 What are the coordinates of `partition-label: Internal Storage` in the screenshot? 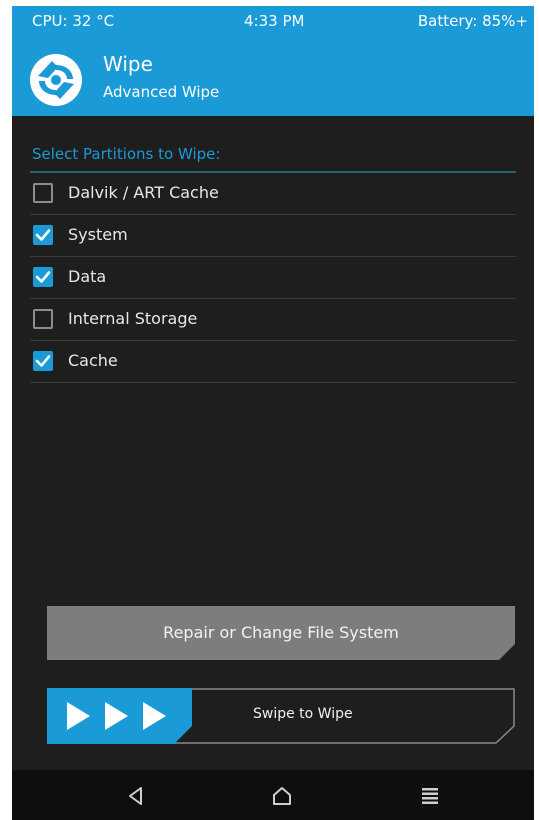 It's located at (133, 318).